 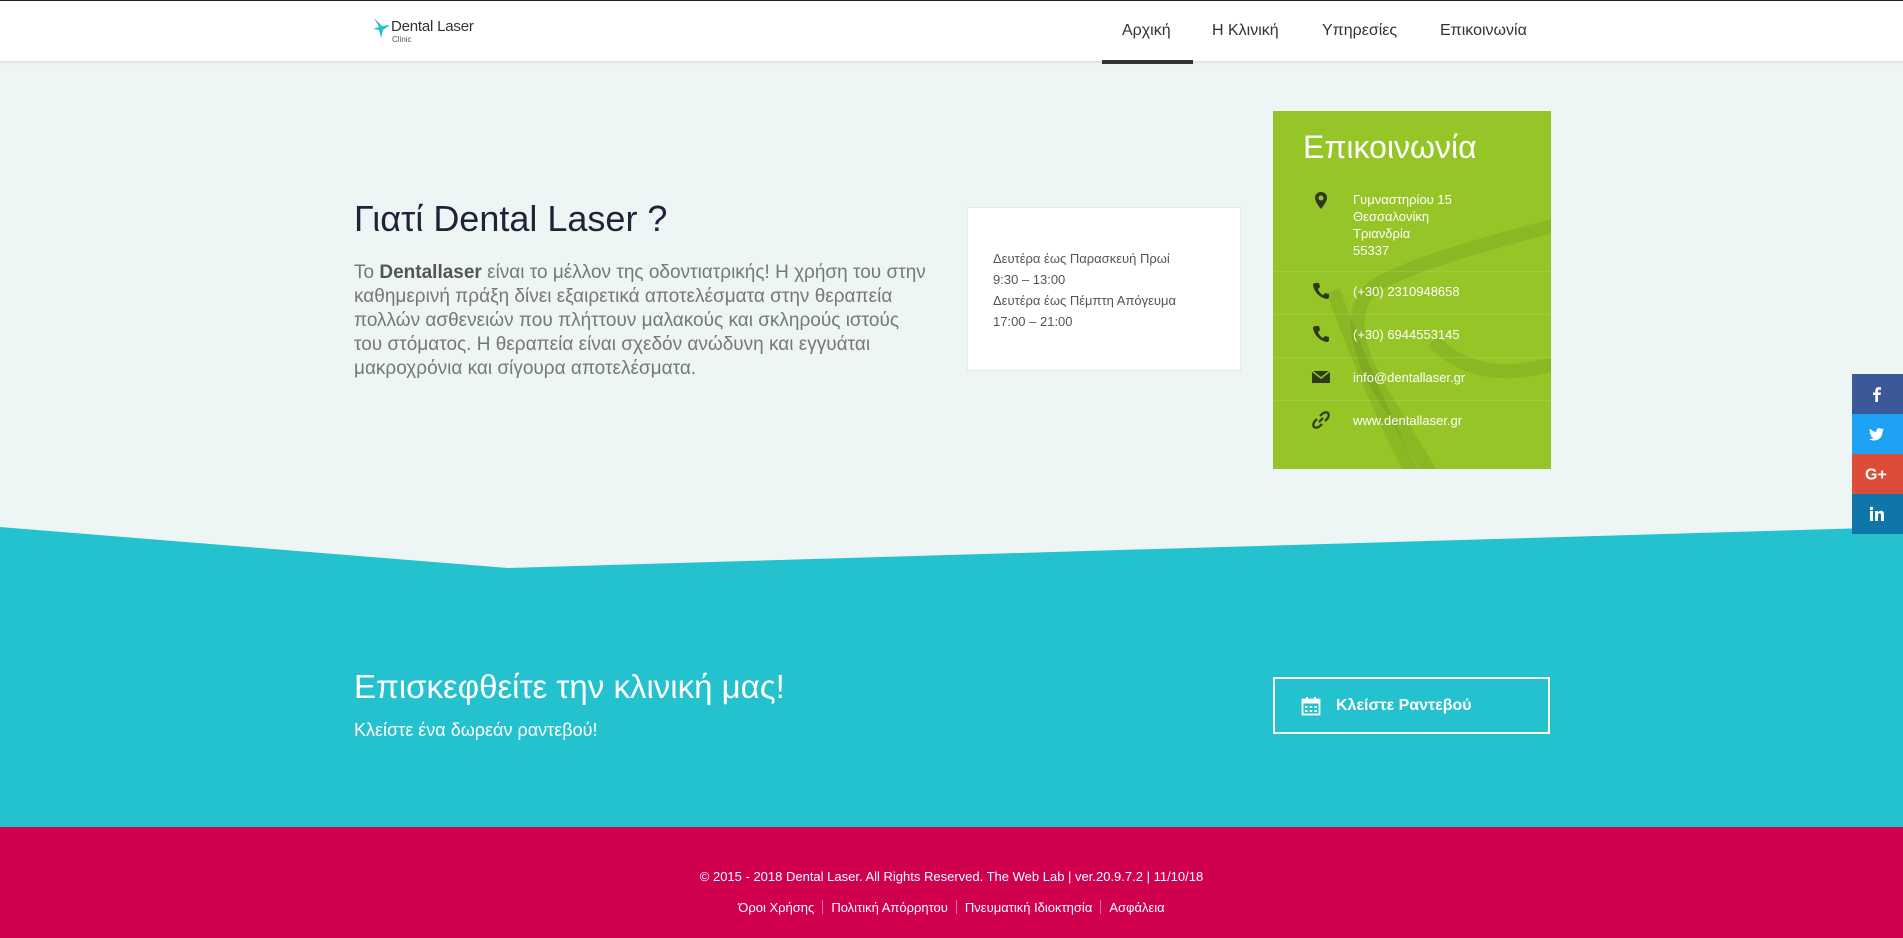 I want to click on twitter-share-button, so click(x=1877, y=434).